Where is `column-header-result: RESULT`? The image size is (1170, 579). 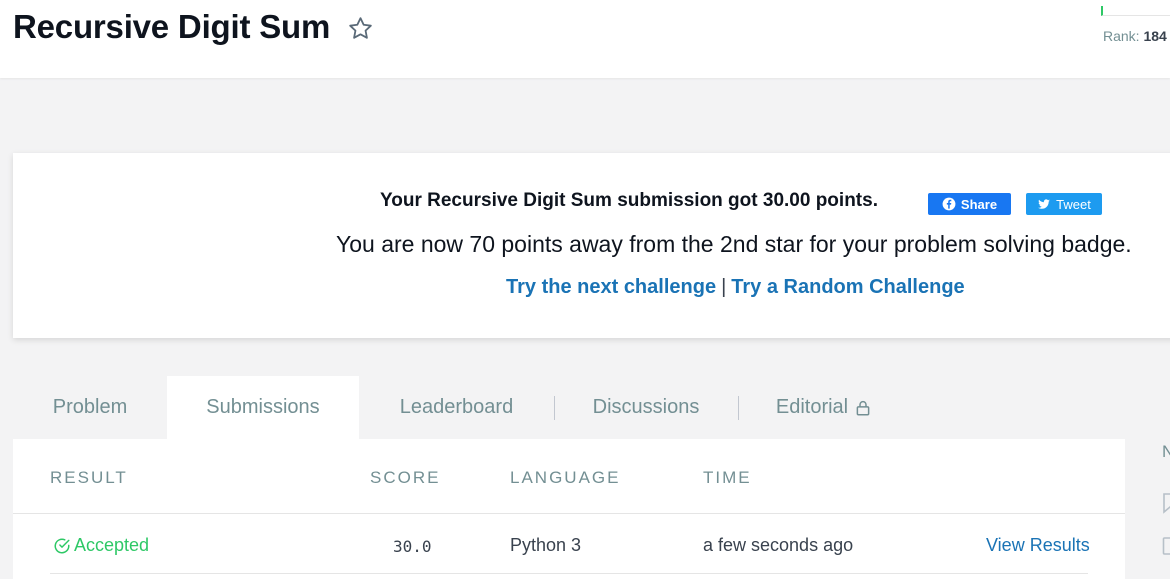
column-header-result: RESULT is located at coordinates (89, 478).